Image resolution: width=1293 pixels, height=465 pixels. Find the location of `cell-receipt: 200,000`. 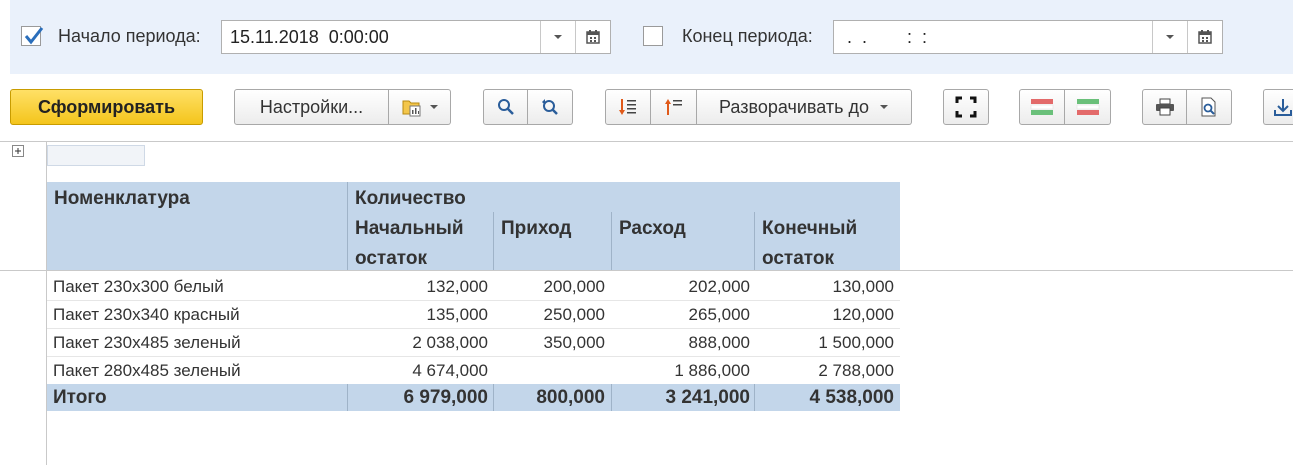

cell-receipt: 200,000 is located at coordinates (574, 286).